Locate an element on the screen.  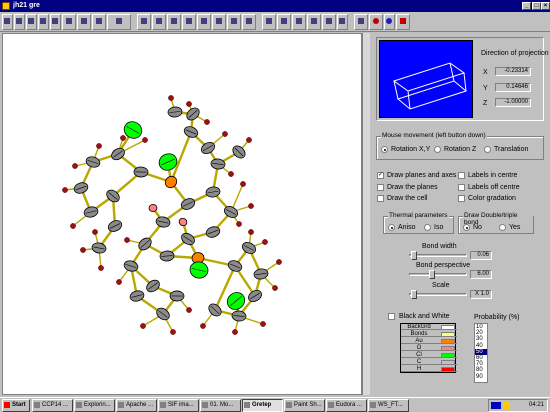
export-button: E is located at coordinates (342, 22).